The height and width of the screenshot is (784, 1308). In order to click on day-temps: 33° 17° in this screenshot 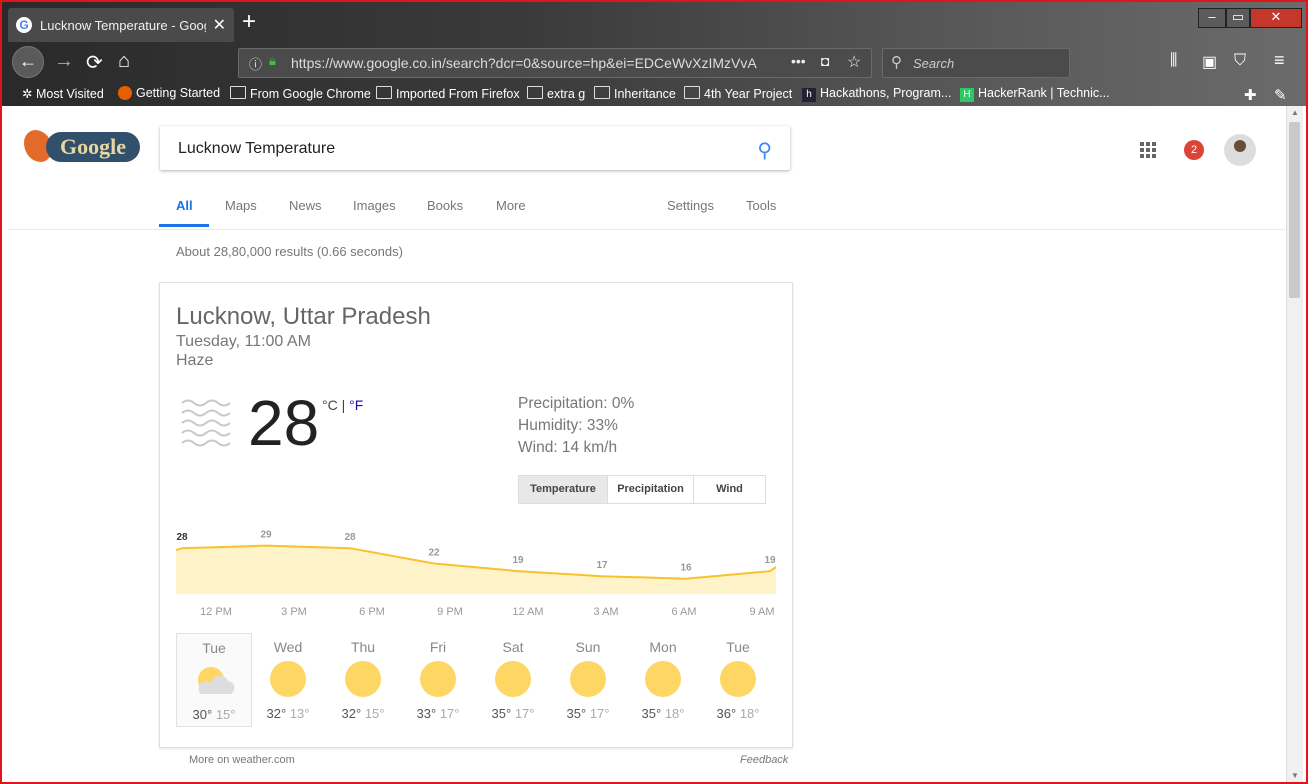, I will do `click(438, 713)`.